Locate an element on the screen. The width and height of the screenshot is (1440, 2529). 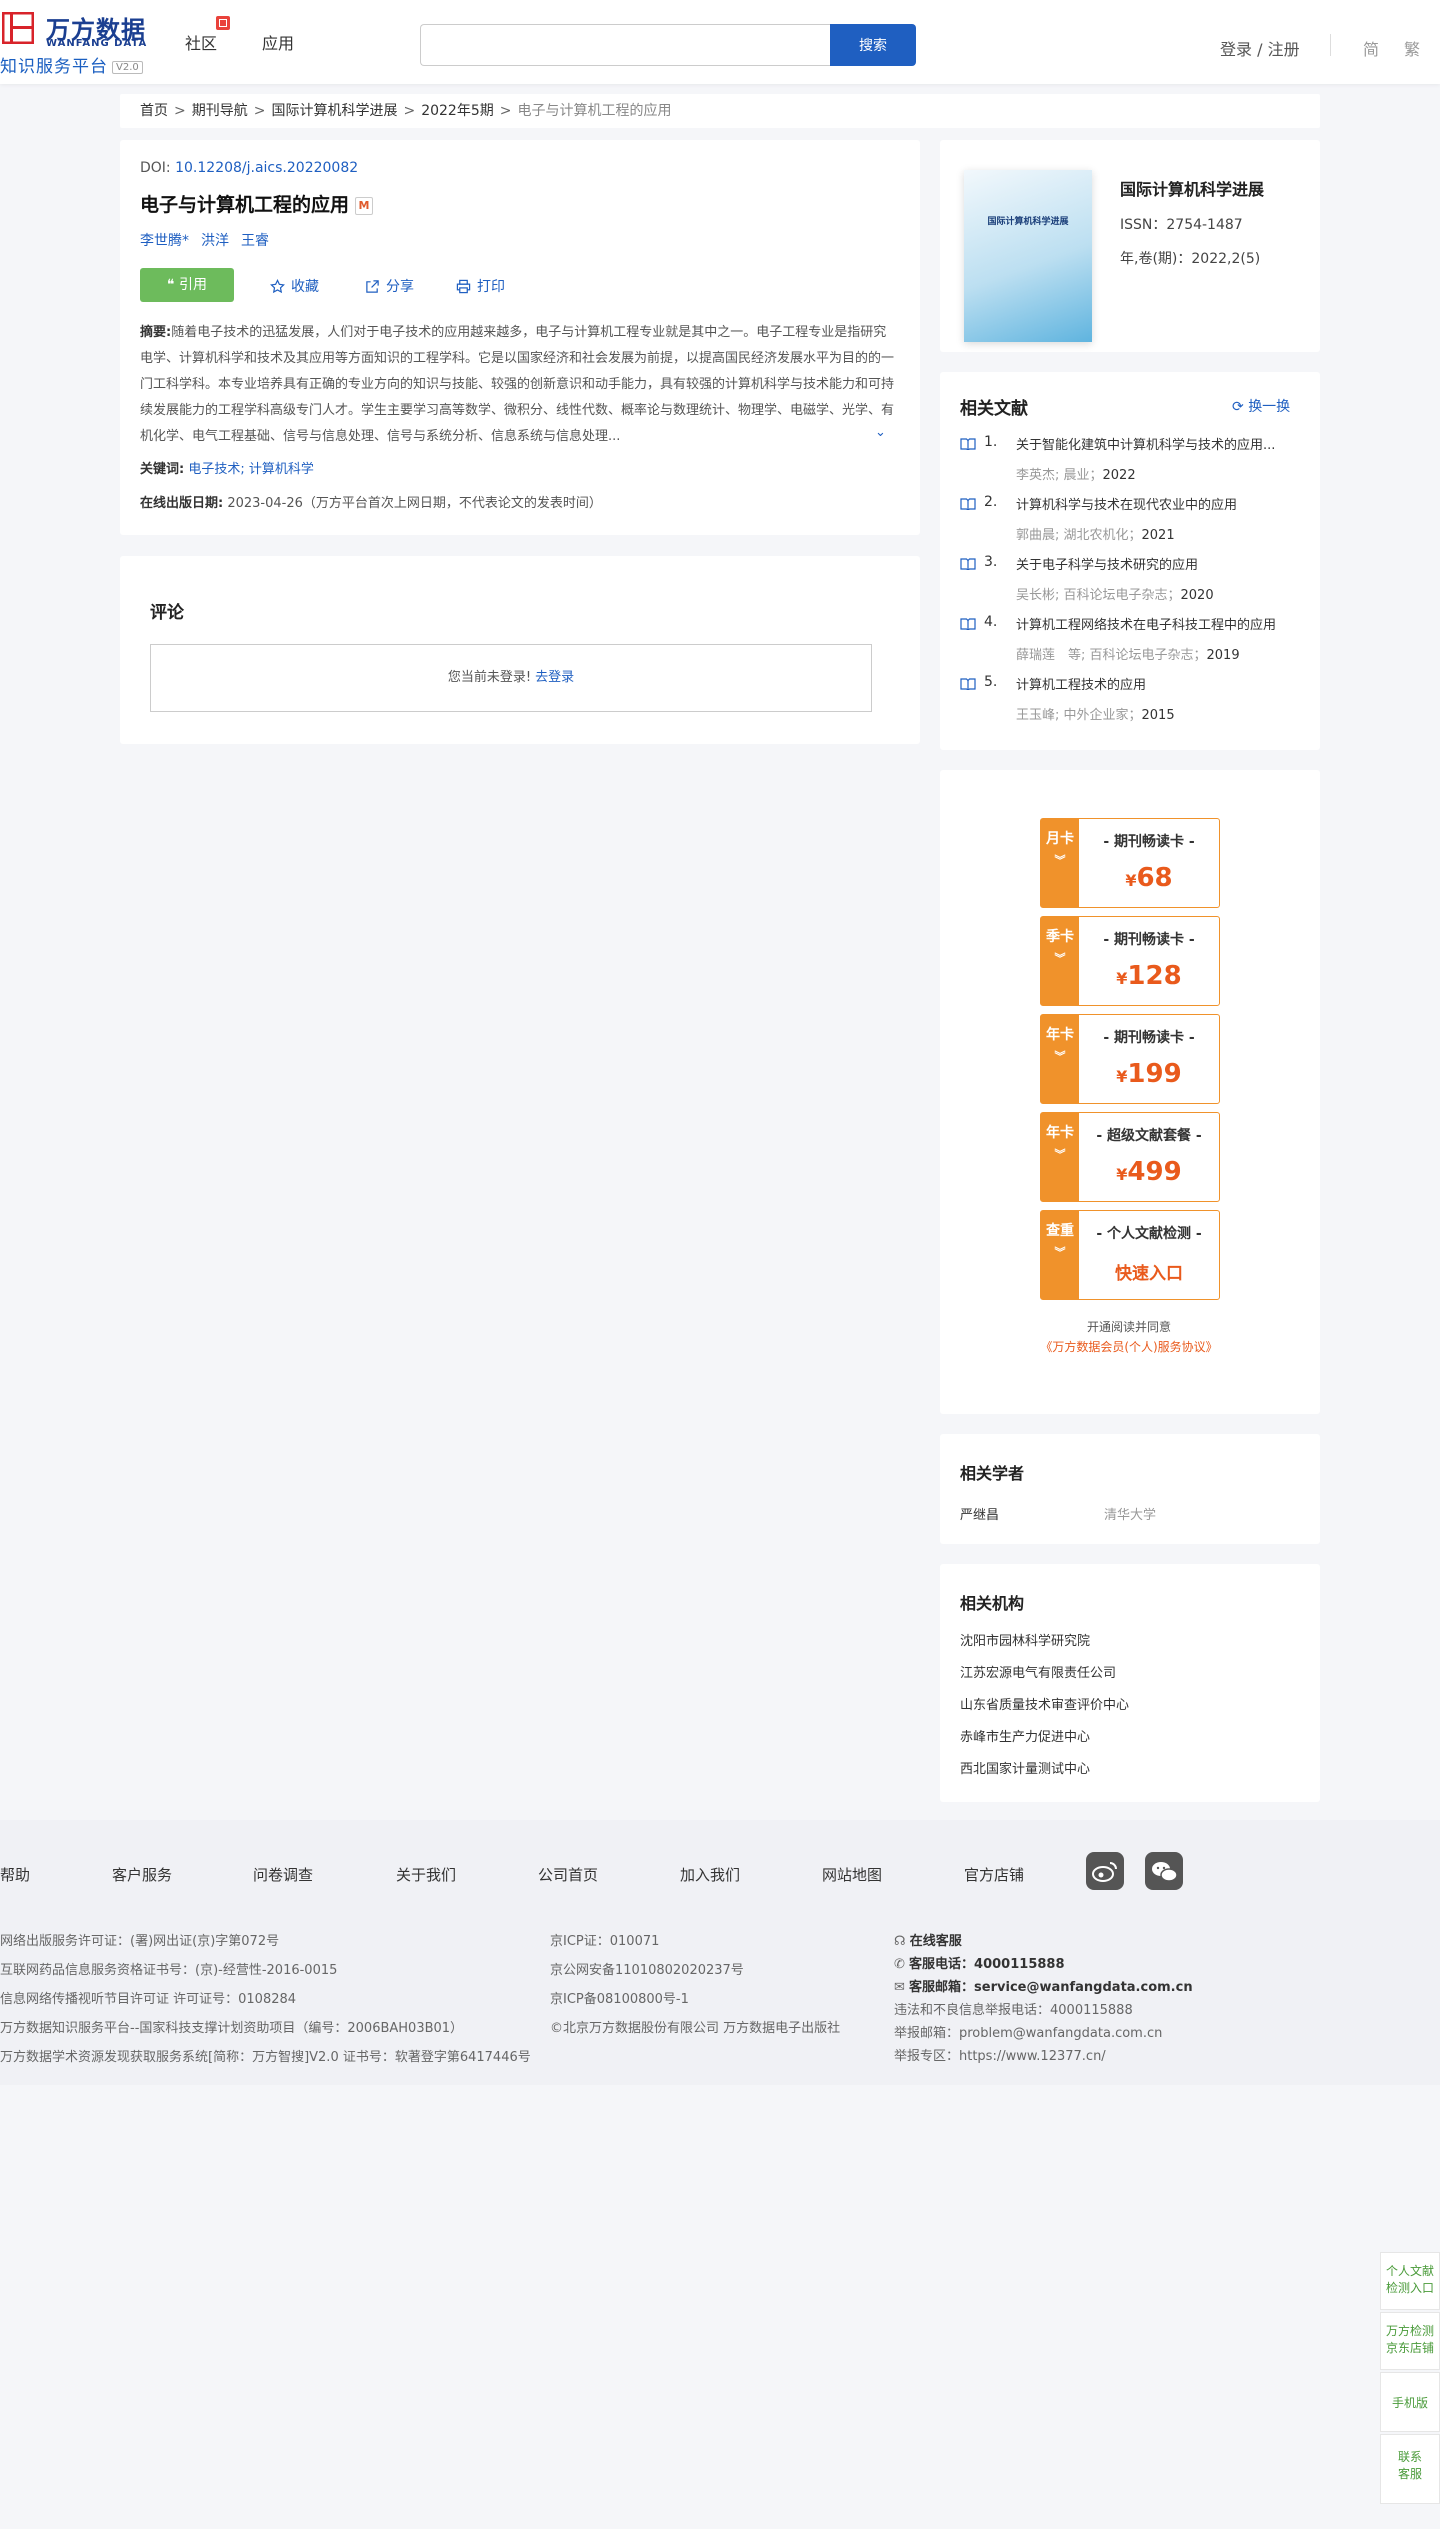
double-chevron-icon: ︾ is located at coordinates (1060, 1056).